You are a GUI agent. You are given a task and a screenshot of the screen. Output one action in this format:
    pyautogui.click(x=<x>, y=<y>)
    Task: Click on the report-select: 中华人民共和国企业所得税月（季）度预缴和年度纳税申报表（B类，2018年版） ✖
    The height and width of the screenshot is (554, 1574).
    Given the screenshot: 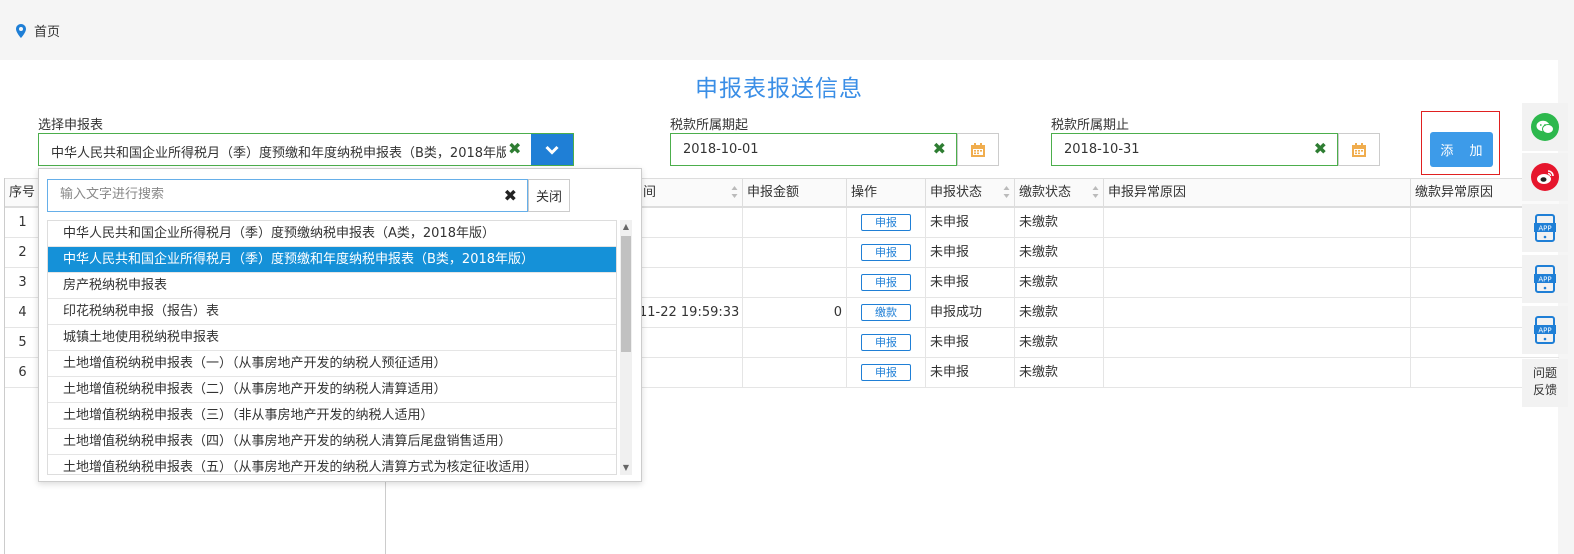 What is the action you would take?
    pyautogui.click(x=306, y=149)
    